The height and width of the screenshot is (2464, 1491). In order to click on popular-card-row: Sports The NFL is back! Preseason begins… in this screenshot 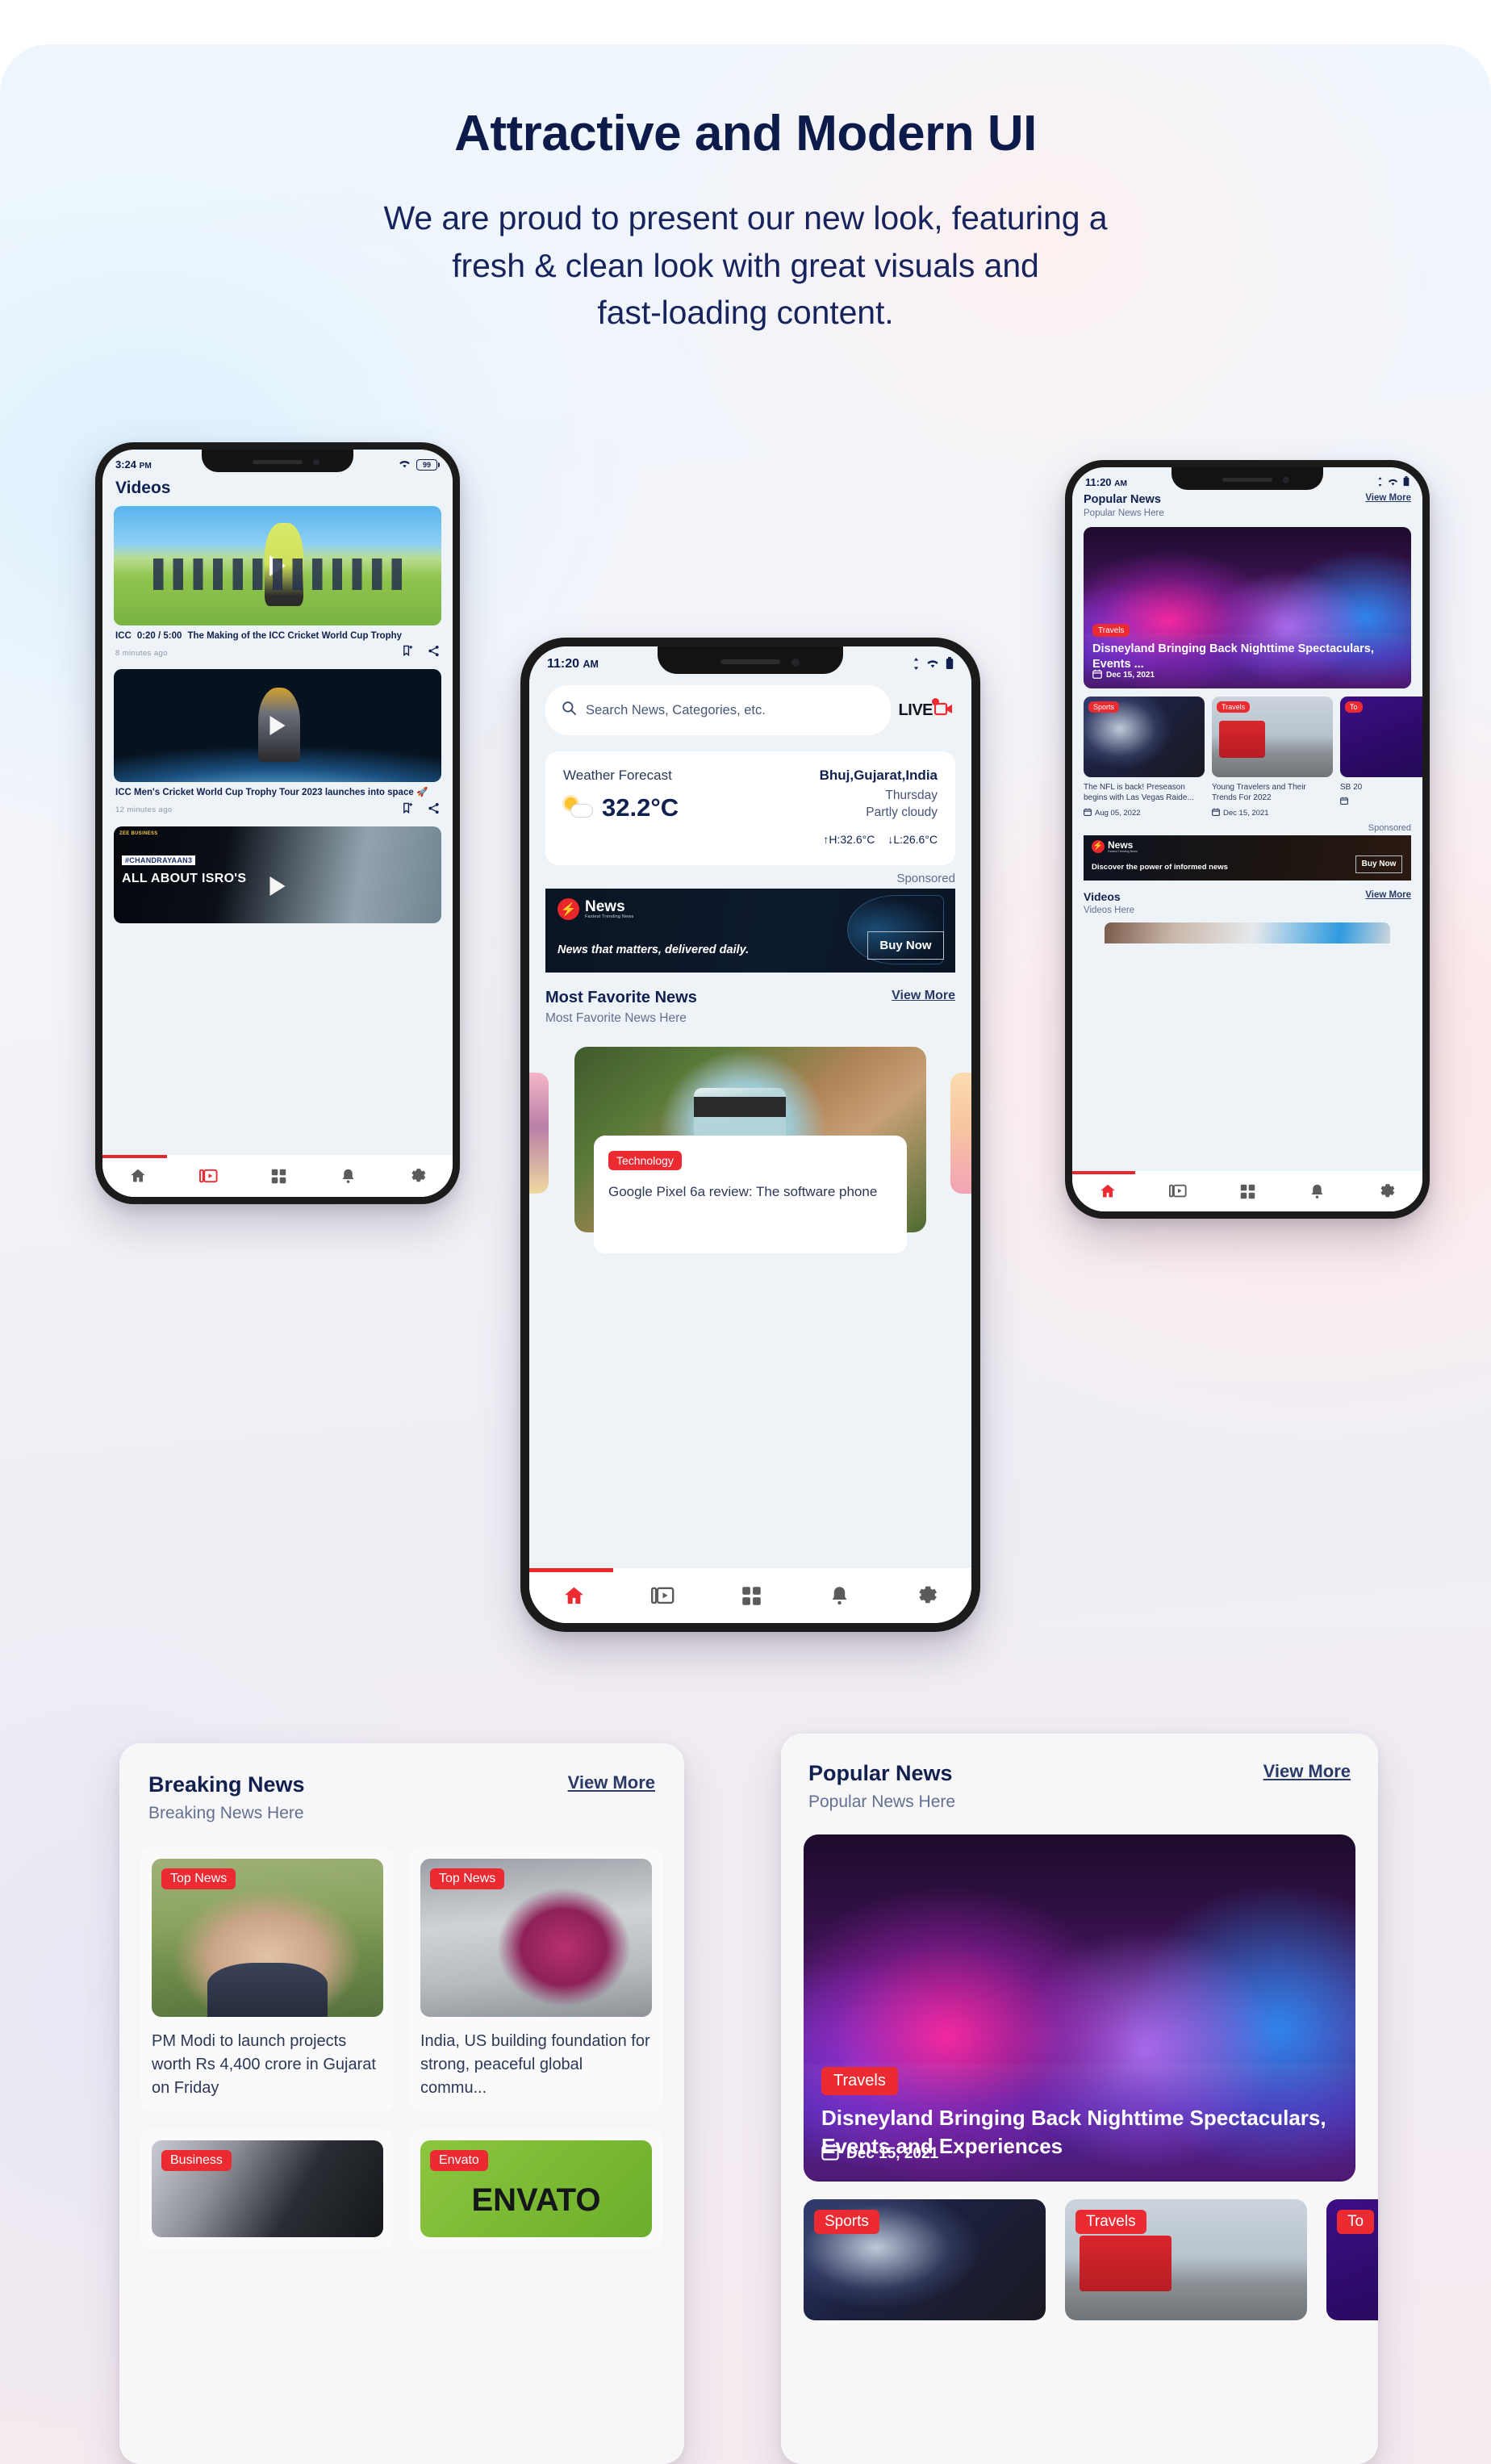, I will do `click(1247, 753)`.